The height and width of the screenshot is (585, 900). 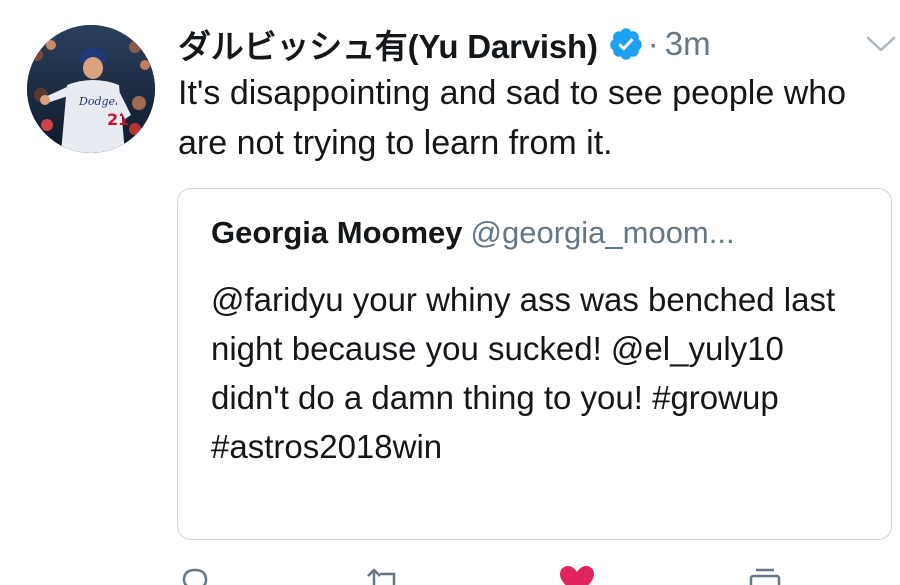 I want to click on retweet-icon, so click(x=384, y=575).